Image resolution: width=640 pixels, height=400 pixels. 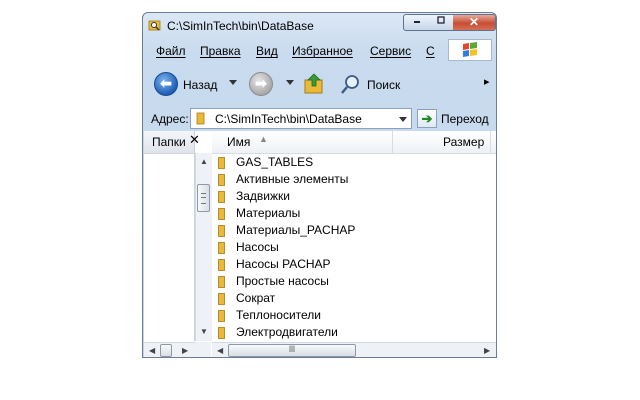 What do you see at coordinates (354, 196) in the screenshot?
I see `list-item: Задвижки` at bounding box center [354, 196].